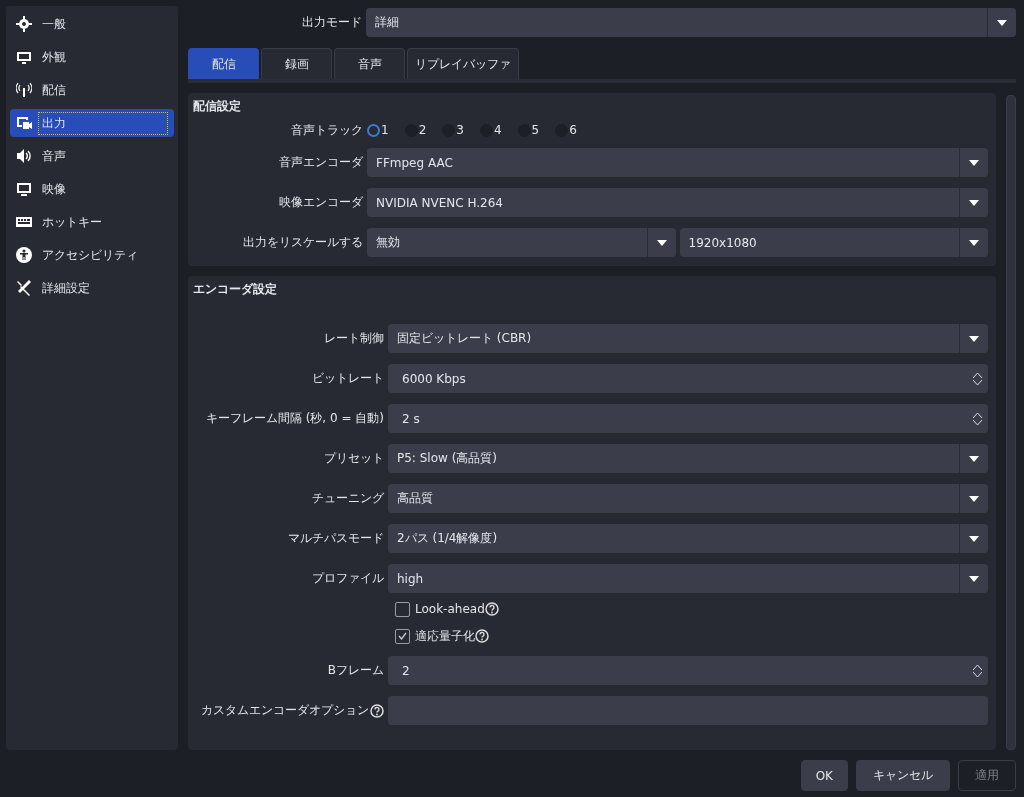  Describe the element at coordinates (347, 378) in the screenshot. I see `field-label: ビットレート` at that location.